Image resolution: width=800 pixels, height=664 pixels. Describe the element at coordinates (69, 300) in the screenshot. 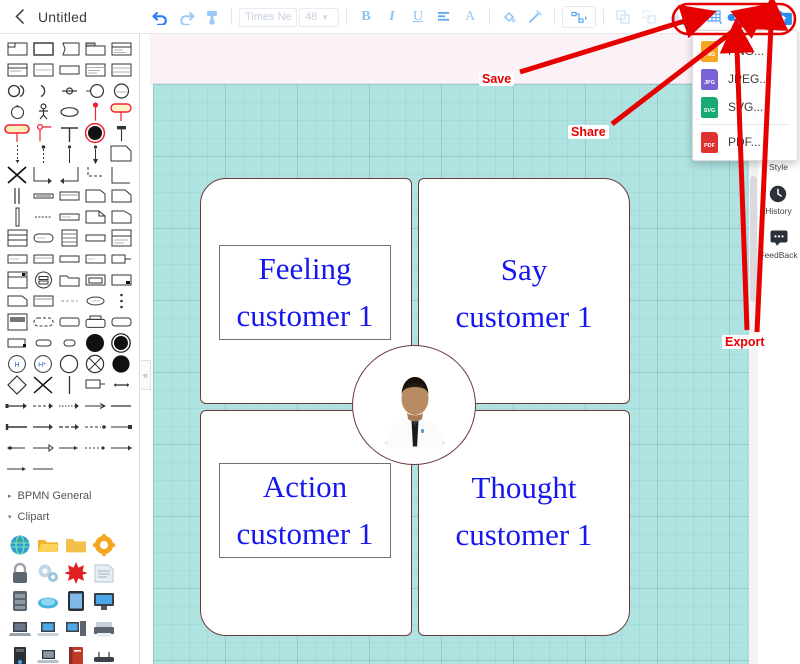

I see `shape-dashed-line-icon` at that location.